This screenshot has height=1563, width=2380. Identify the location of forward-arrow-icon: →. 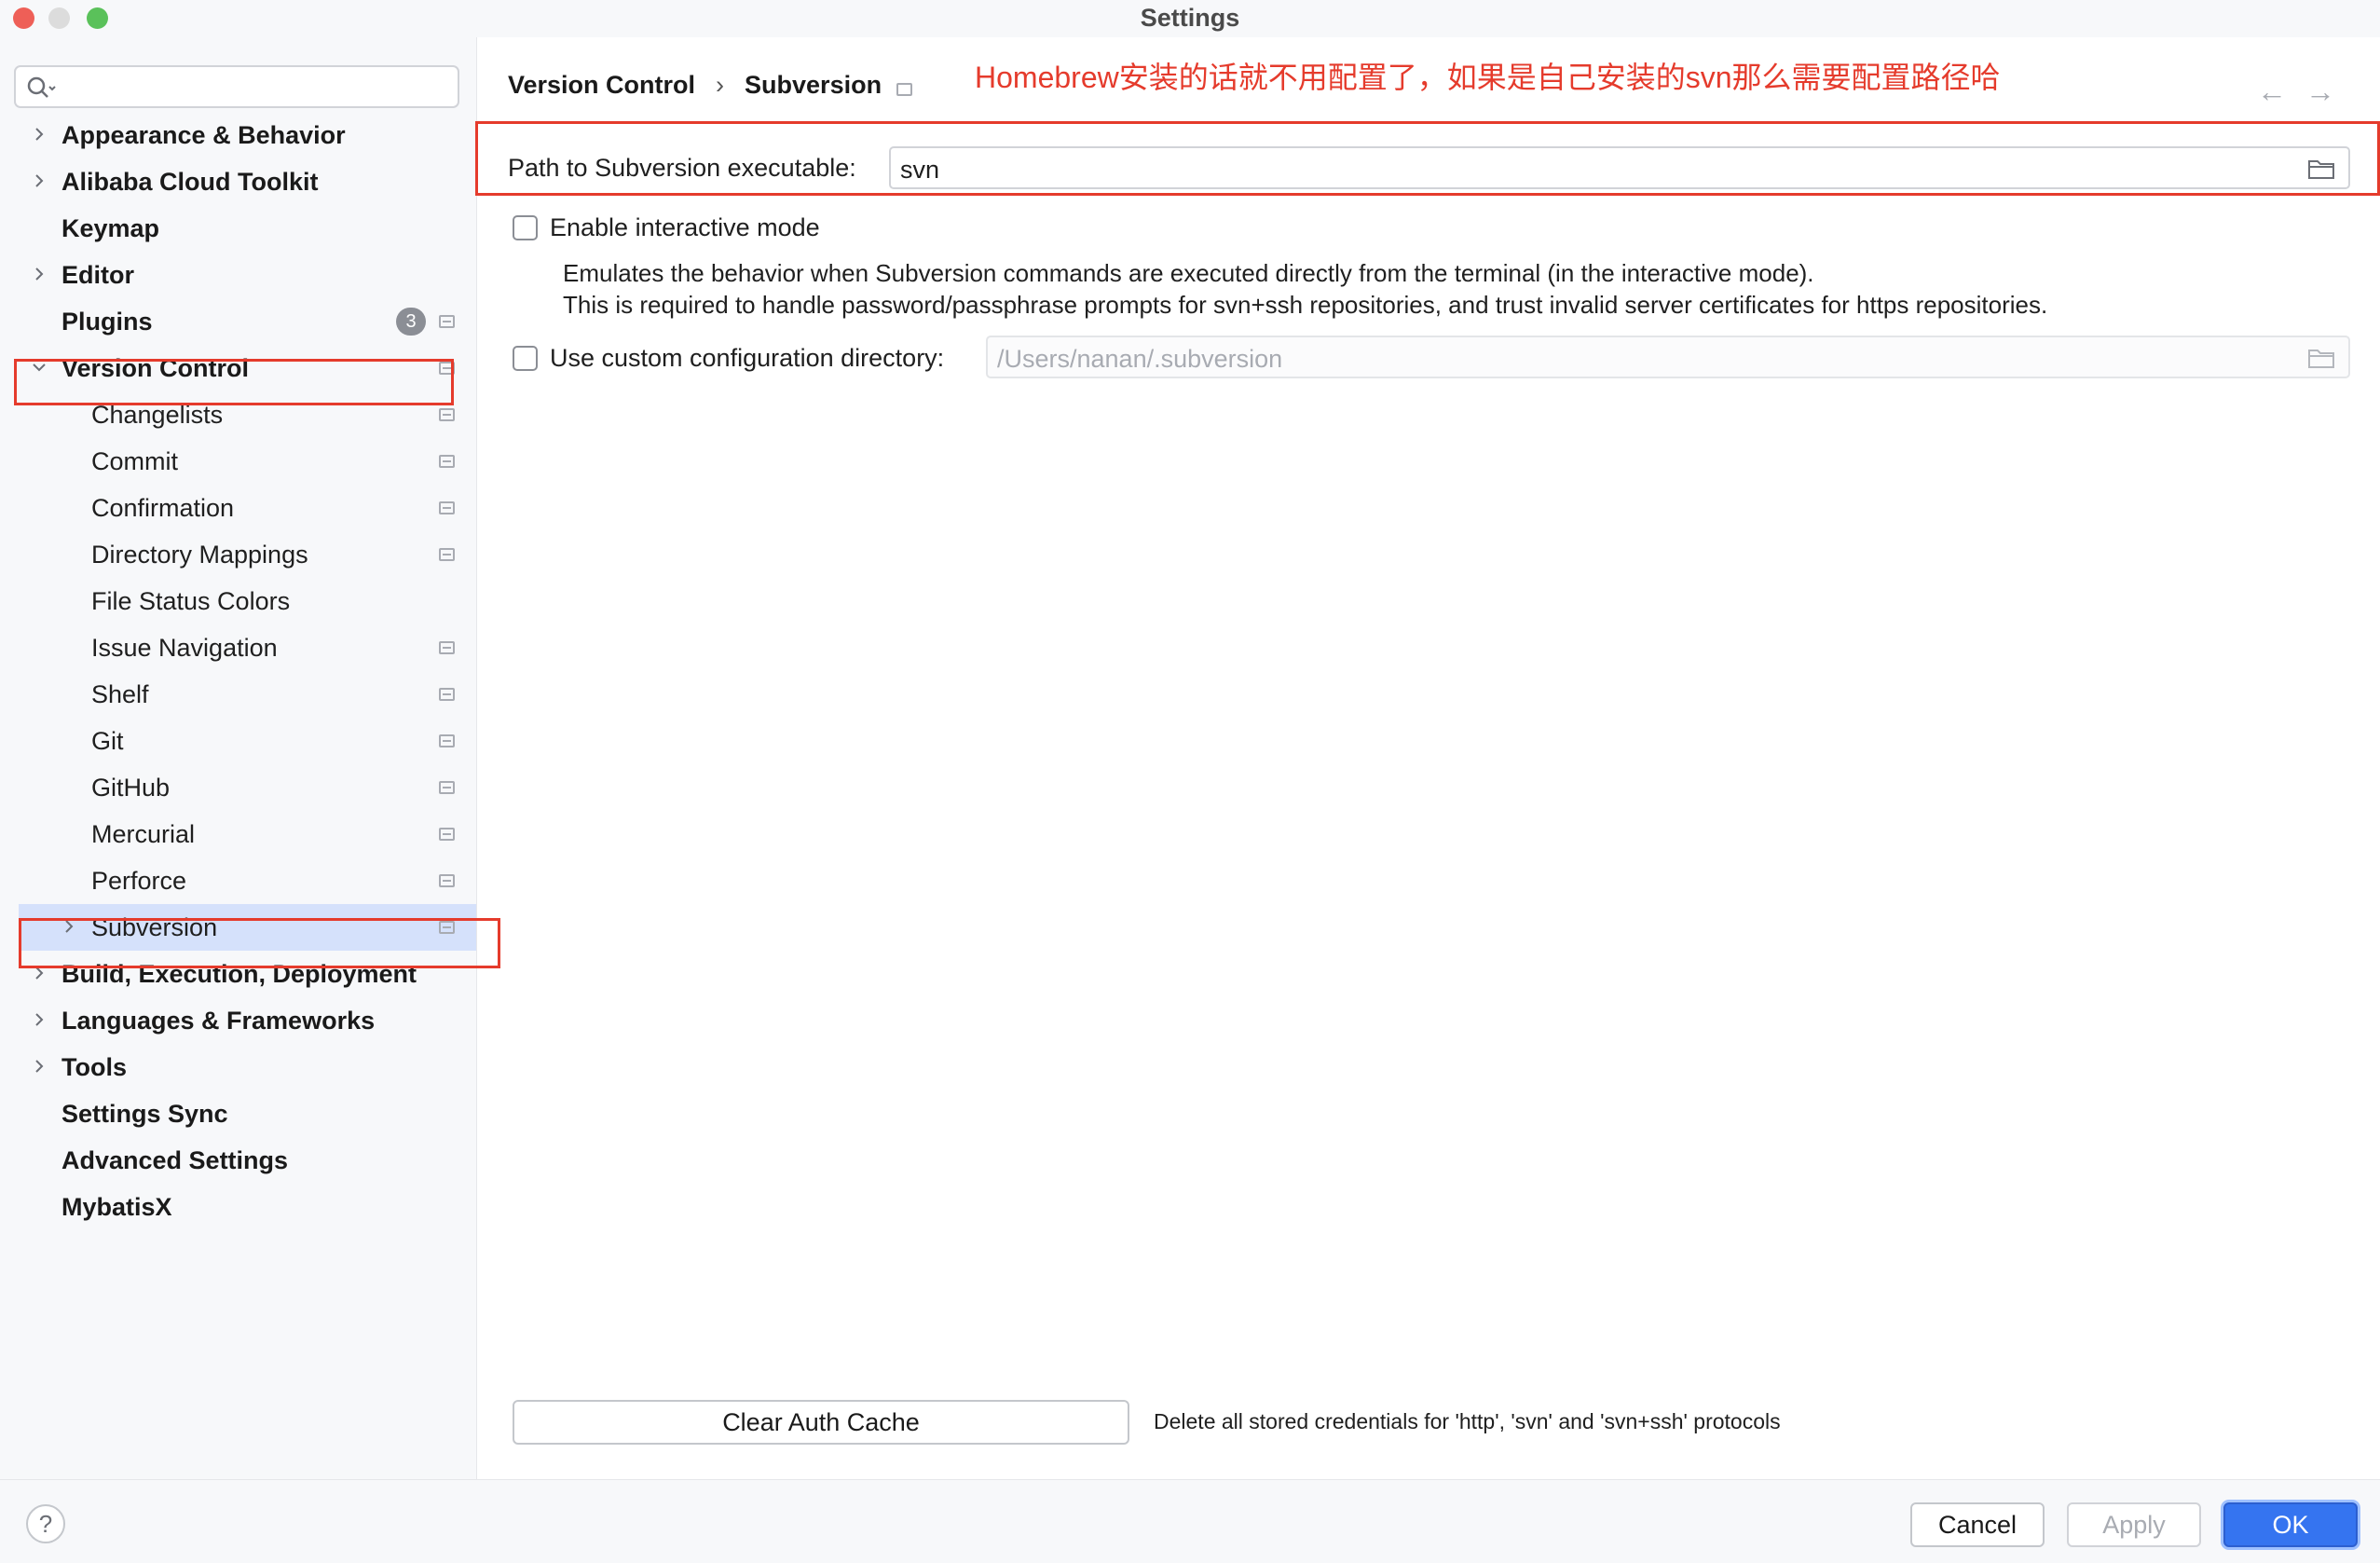
(2320, 92).